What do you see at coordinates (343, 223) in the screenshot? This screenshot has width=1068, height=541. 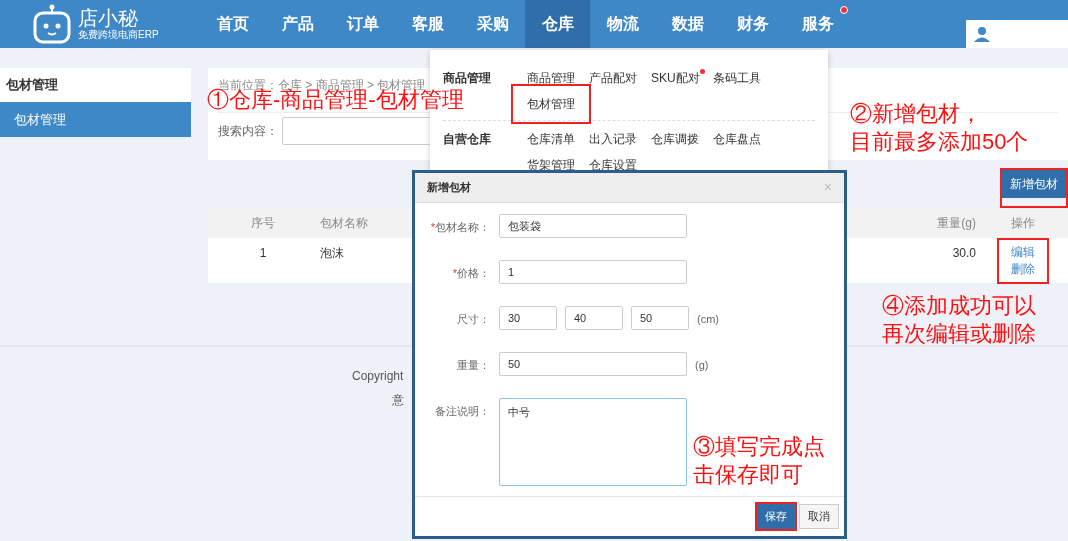 I see `column-header: 包材名称` at bounding box center [343, 223].